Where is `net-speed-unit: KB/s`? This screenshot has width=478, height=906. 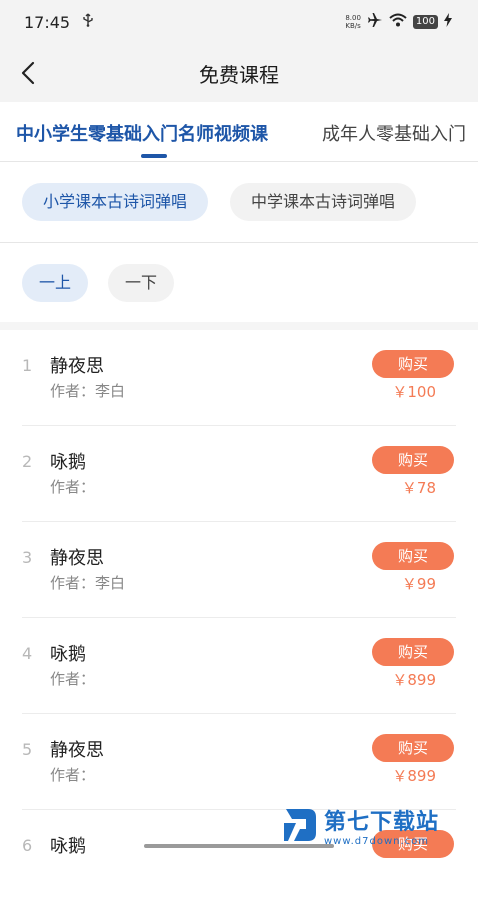
net-speed-unit: KB/s is located at coordinates (353, 26).